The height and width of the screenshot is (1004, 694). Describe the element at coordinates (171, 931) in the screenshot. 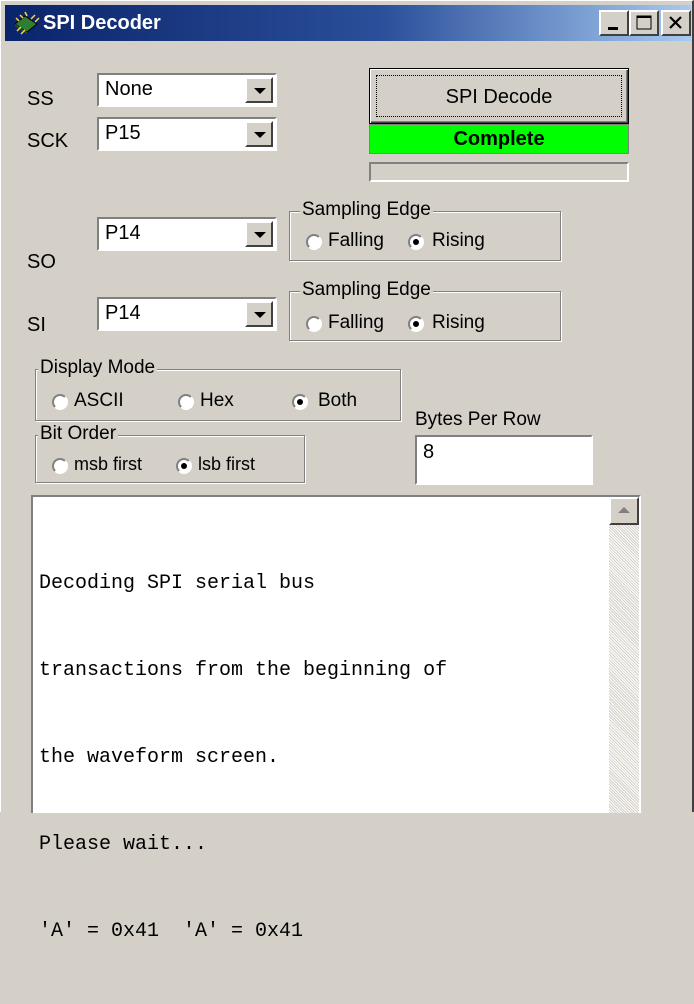

I see `output-line: 'A' = 0x41 'A' = 0x41` at that location.